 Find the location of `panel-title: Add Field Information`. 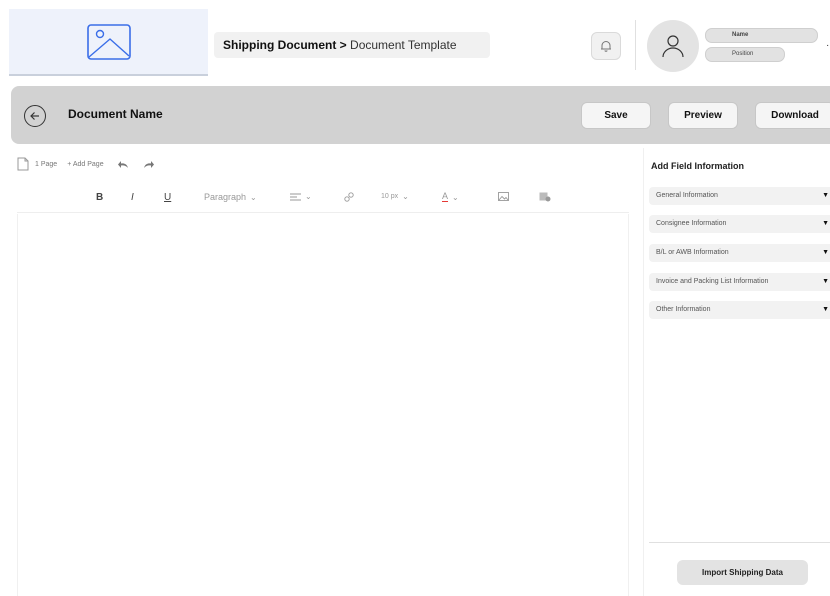

panel-title: Add Field Information is located at coordinates (697, 166).